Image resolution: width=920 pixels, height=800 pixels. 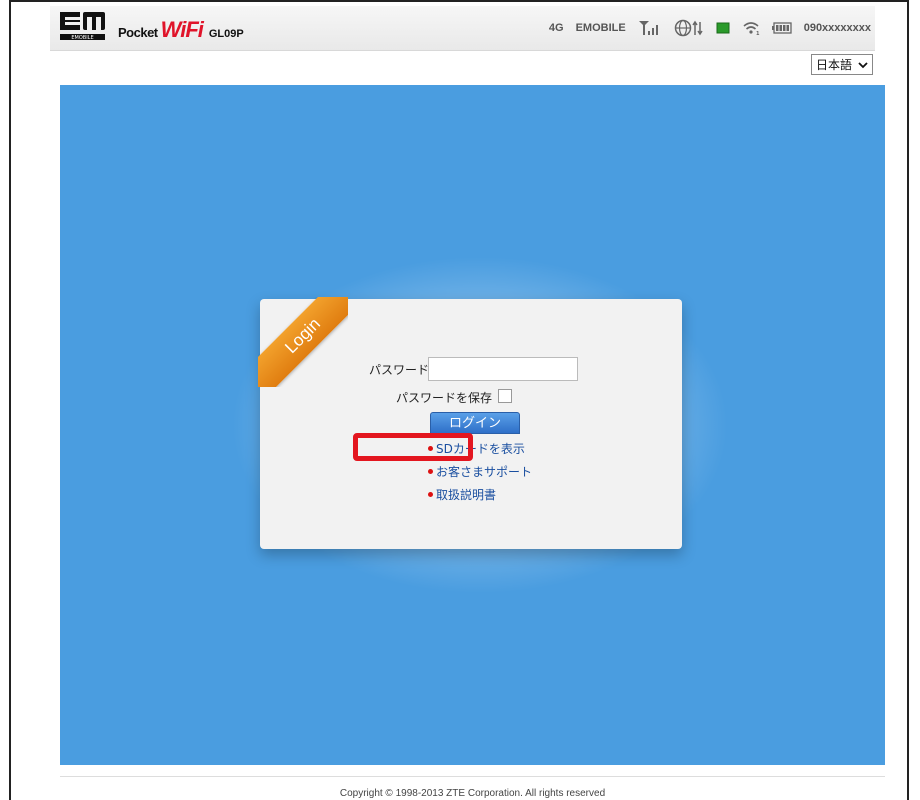 What do you see at coordinates (505, 396) in the screenshot?
I see `save-password-checkbox` at bounding box center [505, 396].